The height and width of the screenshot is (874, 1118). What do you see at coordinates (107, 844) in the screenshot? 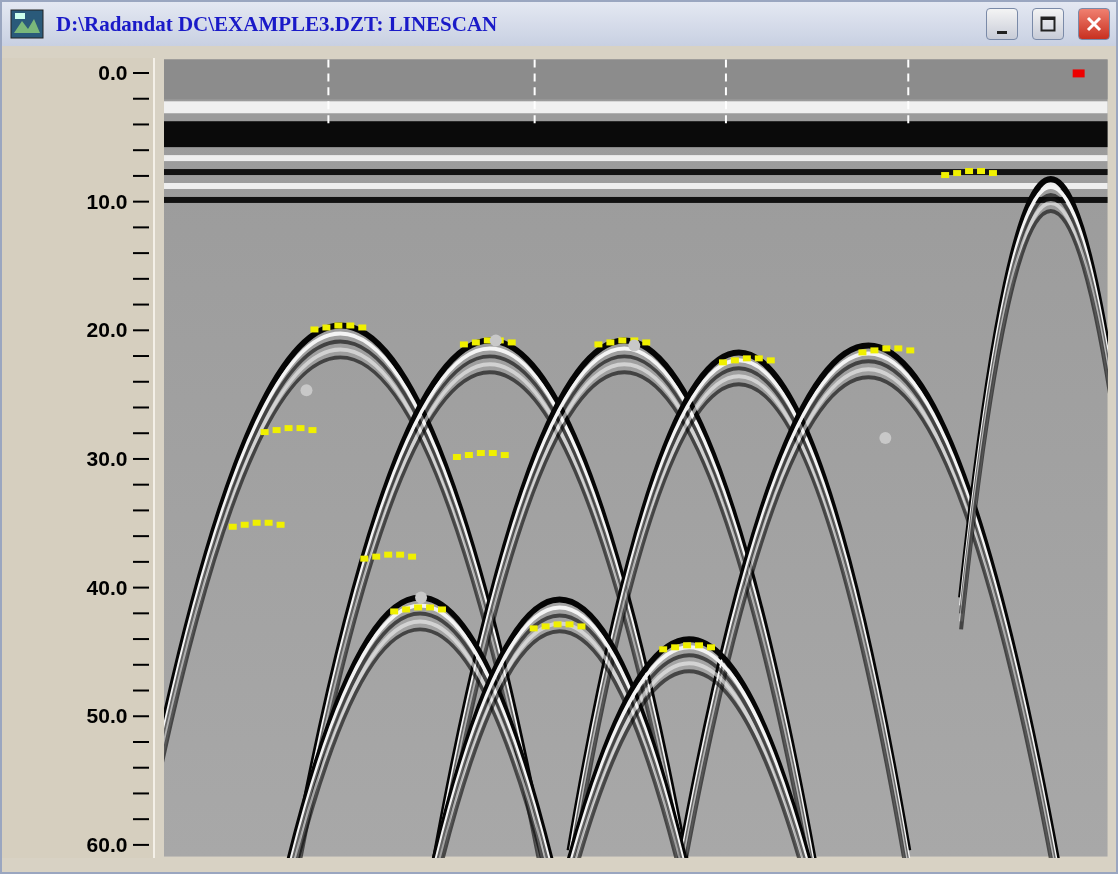
I see `depth-label: 60.0` at bounding box center [107, 844].